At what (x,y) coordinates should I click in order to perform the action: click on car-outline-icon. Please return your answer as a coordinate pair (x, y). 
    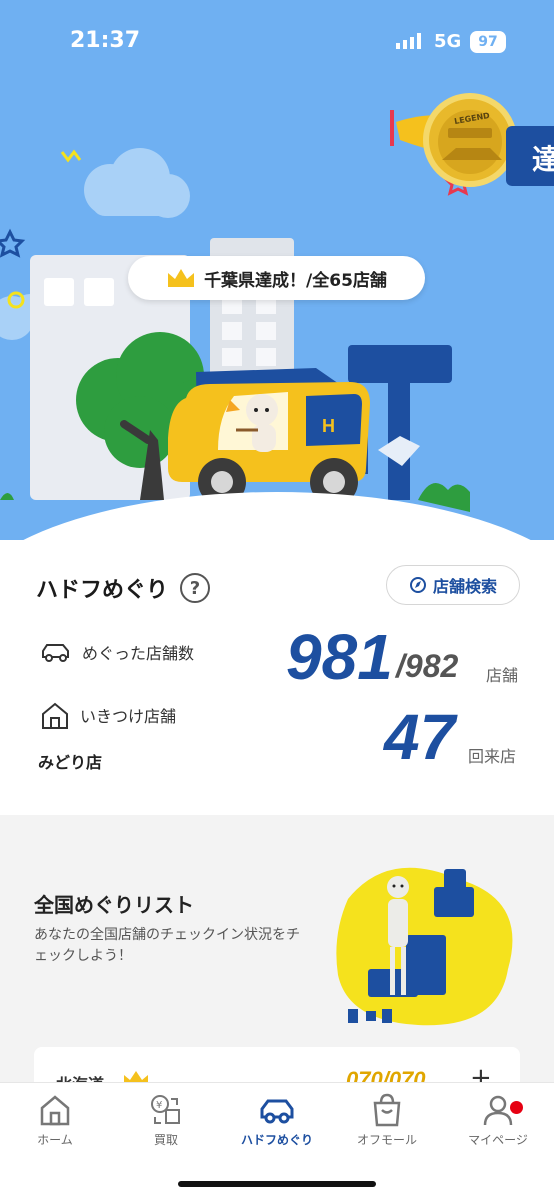
    Looking at the image, I should click on (55, 653).